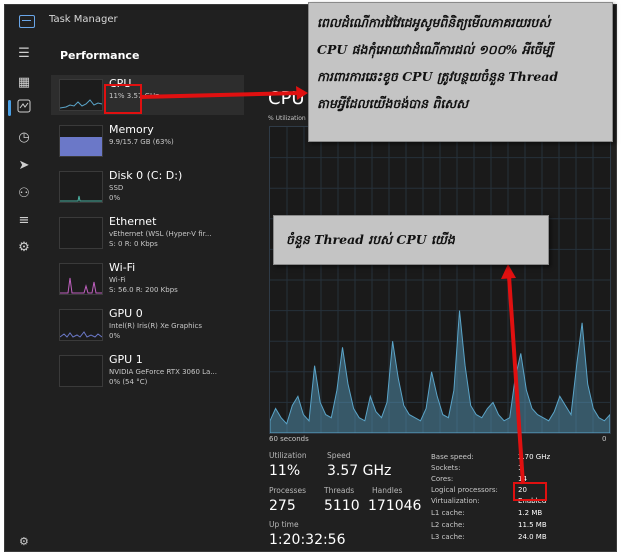 The height and width of the screenshot is (554, 625). Describe the element at coordinates (147, 95) in the screenshot. I see `device-item-cpu: CPU 11% 3.57 GHz` at that location.